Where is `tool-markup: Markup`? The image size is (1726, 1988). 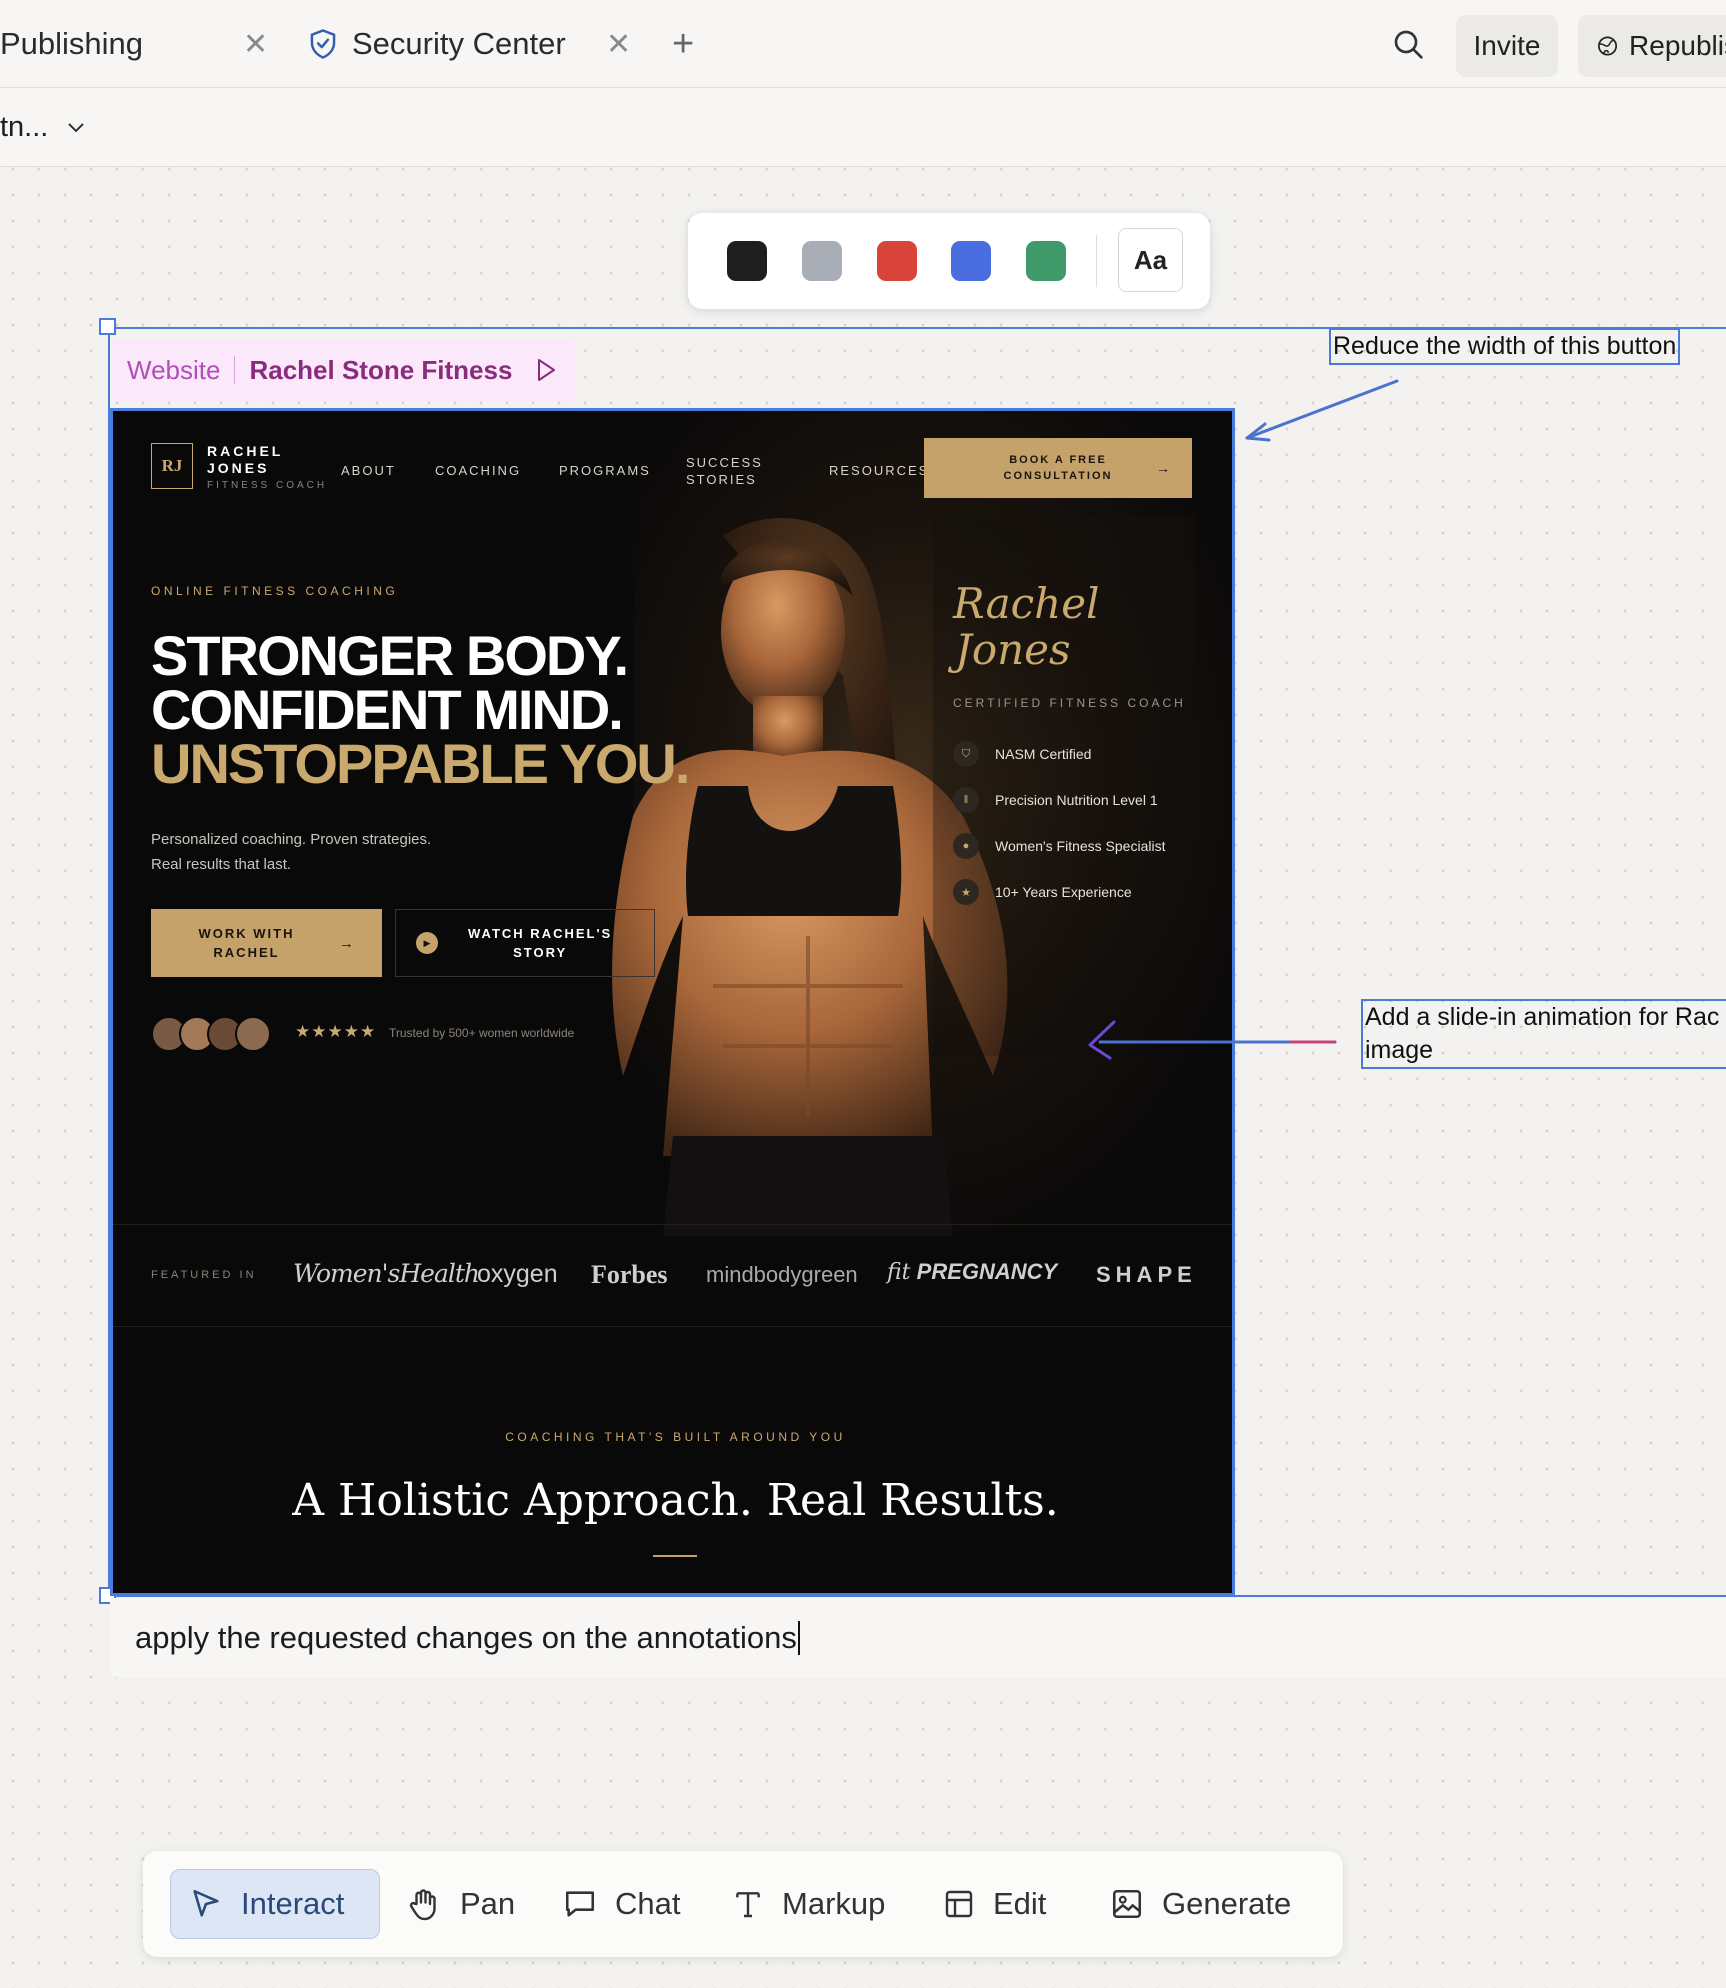
tool-markup: Markup is located at coordinates (808, 1904).